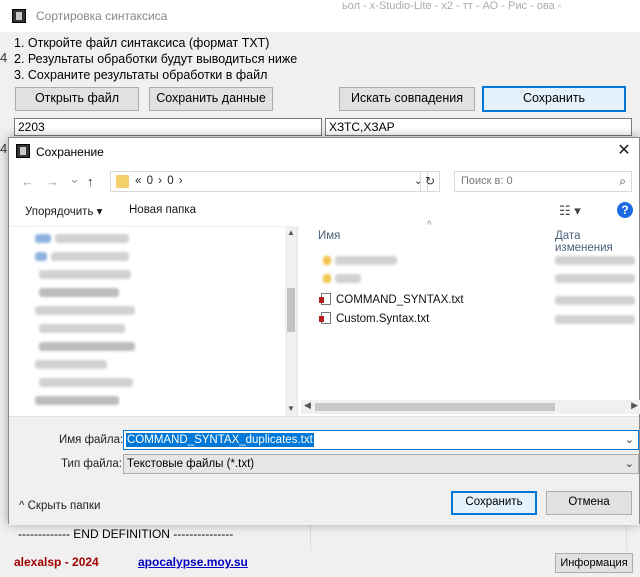  What do you see at coordinates (381, 464) in the screenshot?
I see `file-type-select: Текстовые файлы (*.txt) ⌄` at bounding box center [381, 464].